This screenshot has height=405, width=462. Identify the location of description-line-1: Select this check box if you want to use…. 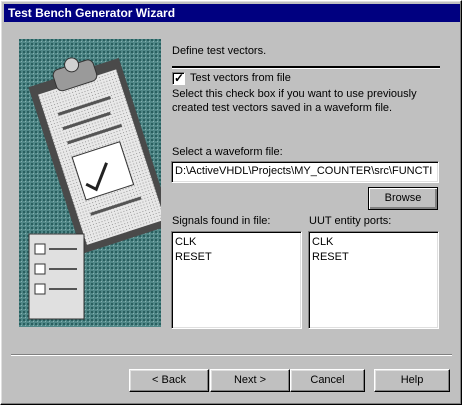
(294, 94).